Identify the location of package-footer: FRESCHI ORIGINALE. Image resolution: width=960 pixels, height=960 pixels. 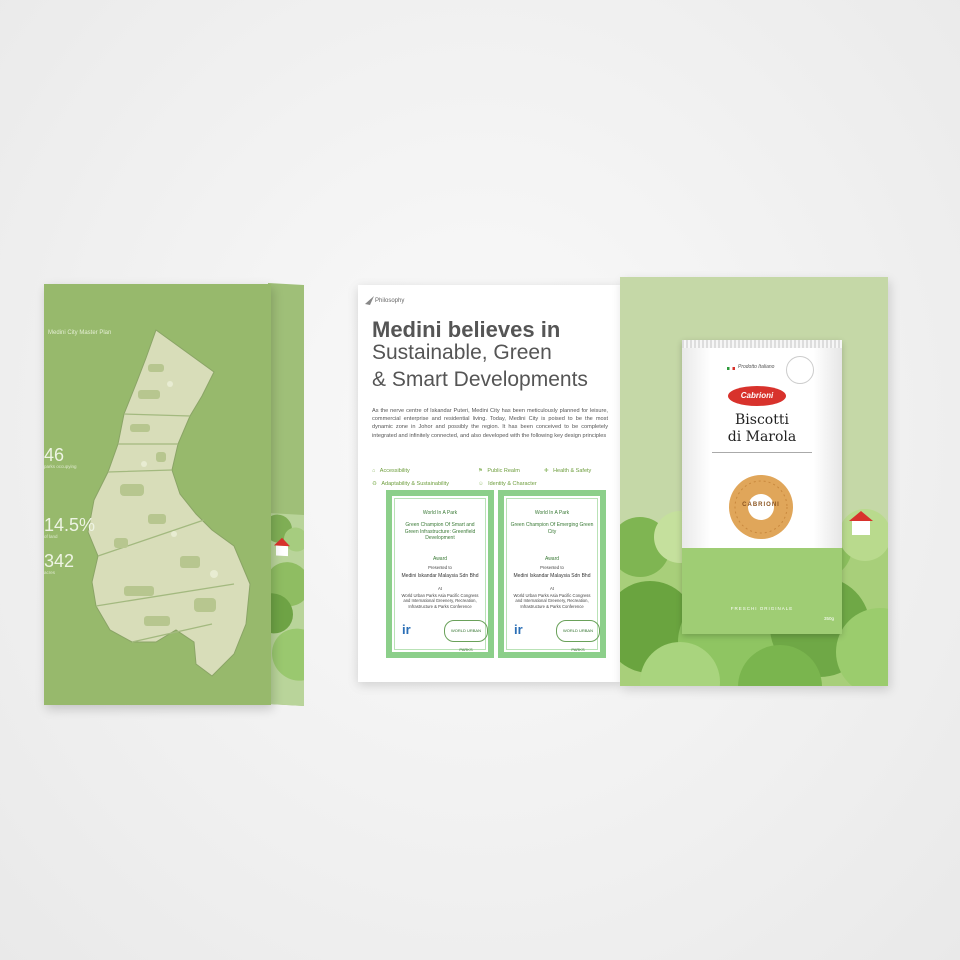
(762, 608).